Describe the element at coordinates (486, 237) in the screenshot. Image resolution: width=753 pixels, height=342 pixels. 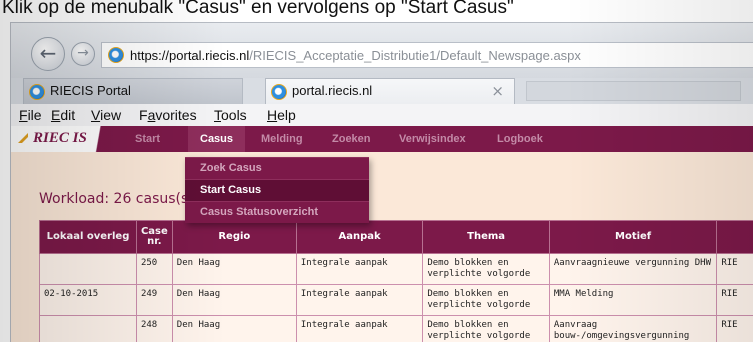
I see `column-header: Thema` at that location.